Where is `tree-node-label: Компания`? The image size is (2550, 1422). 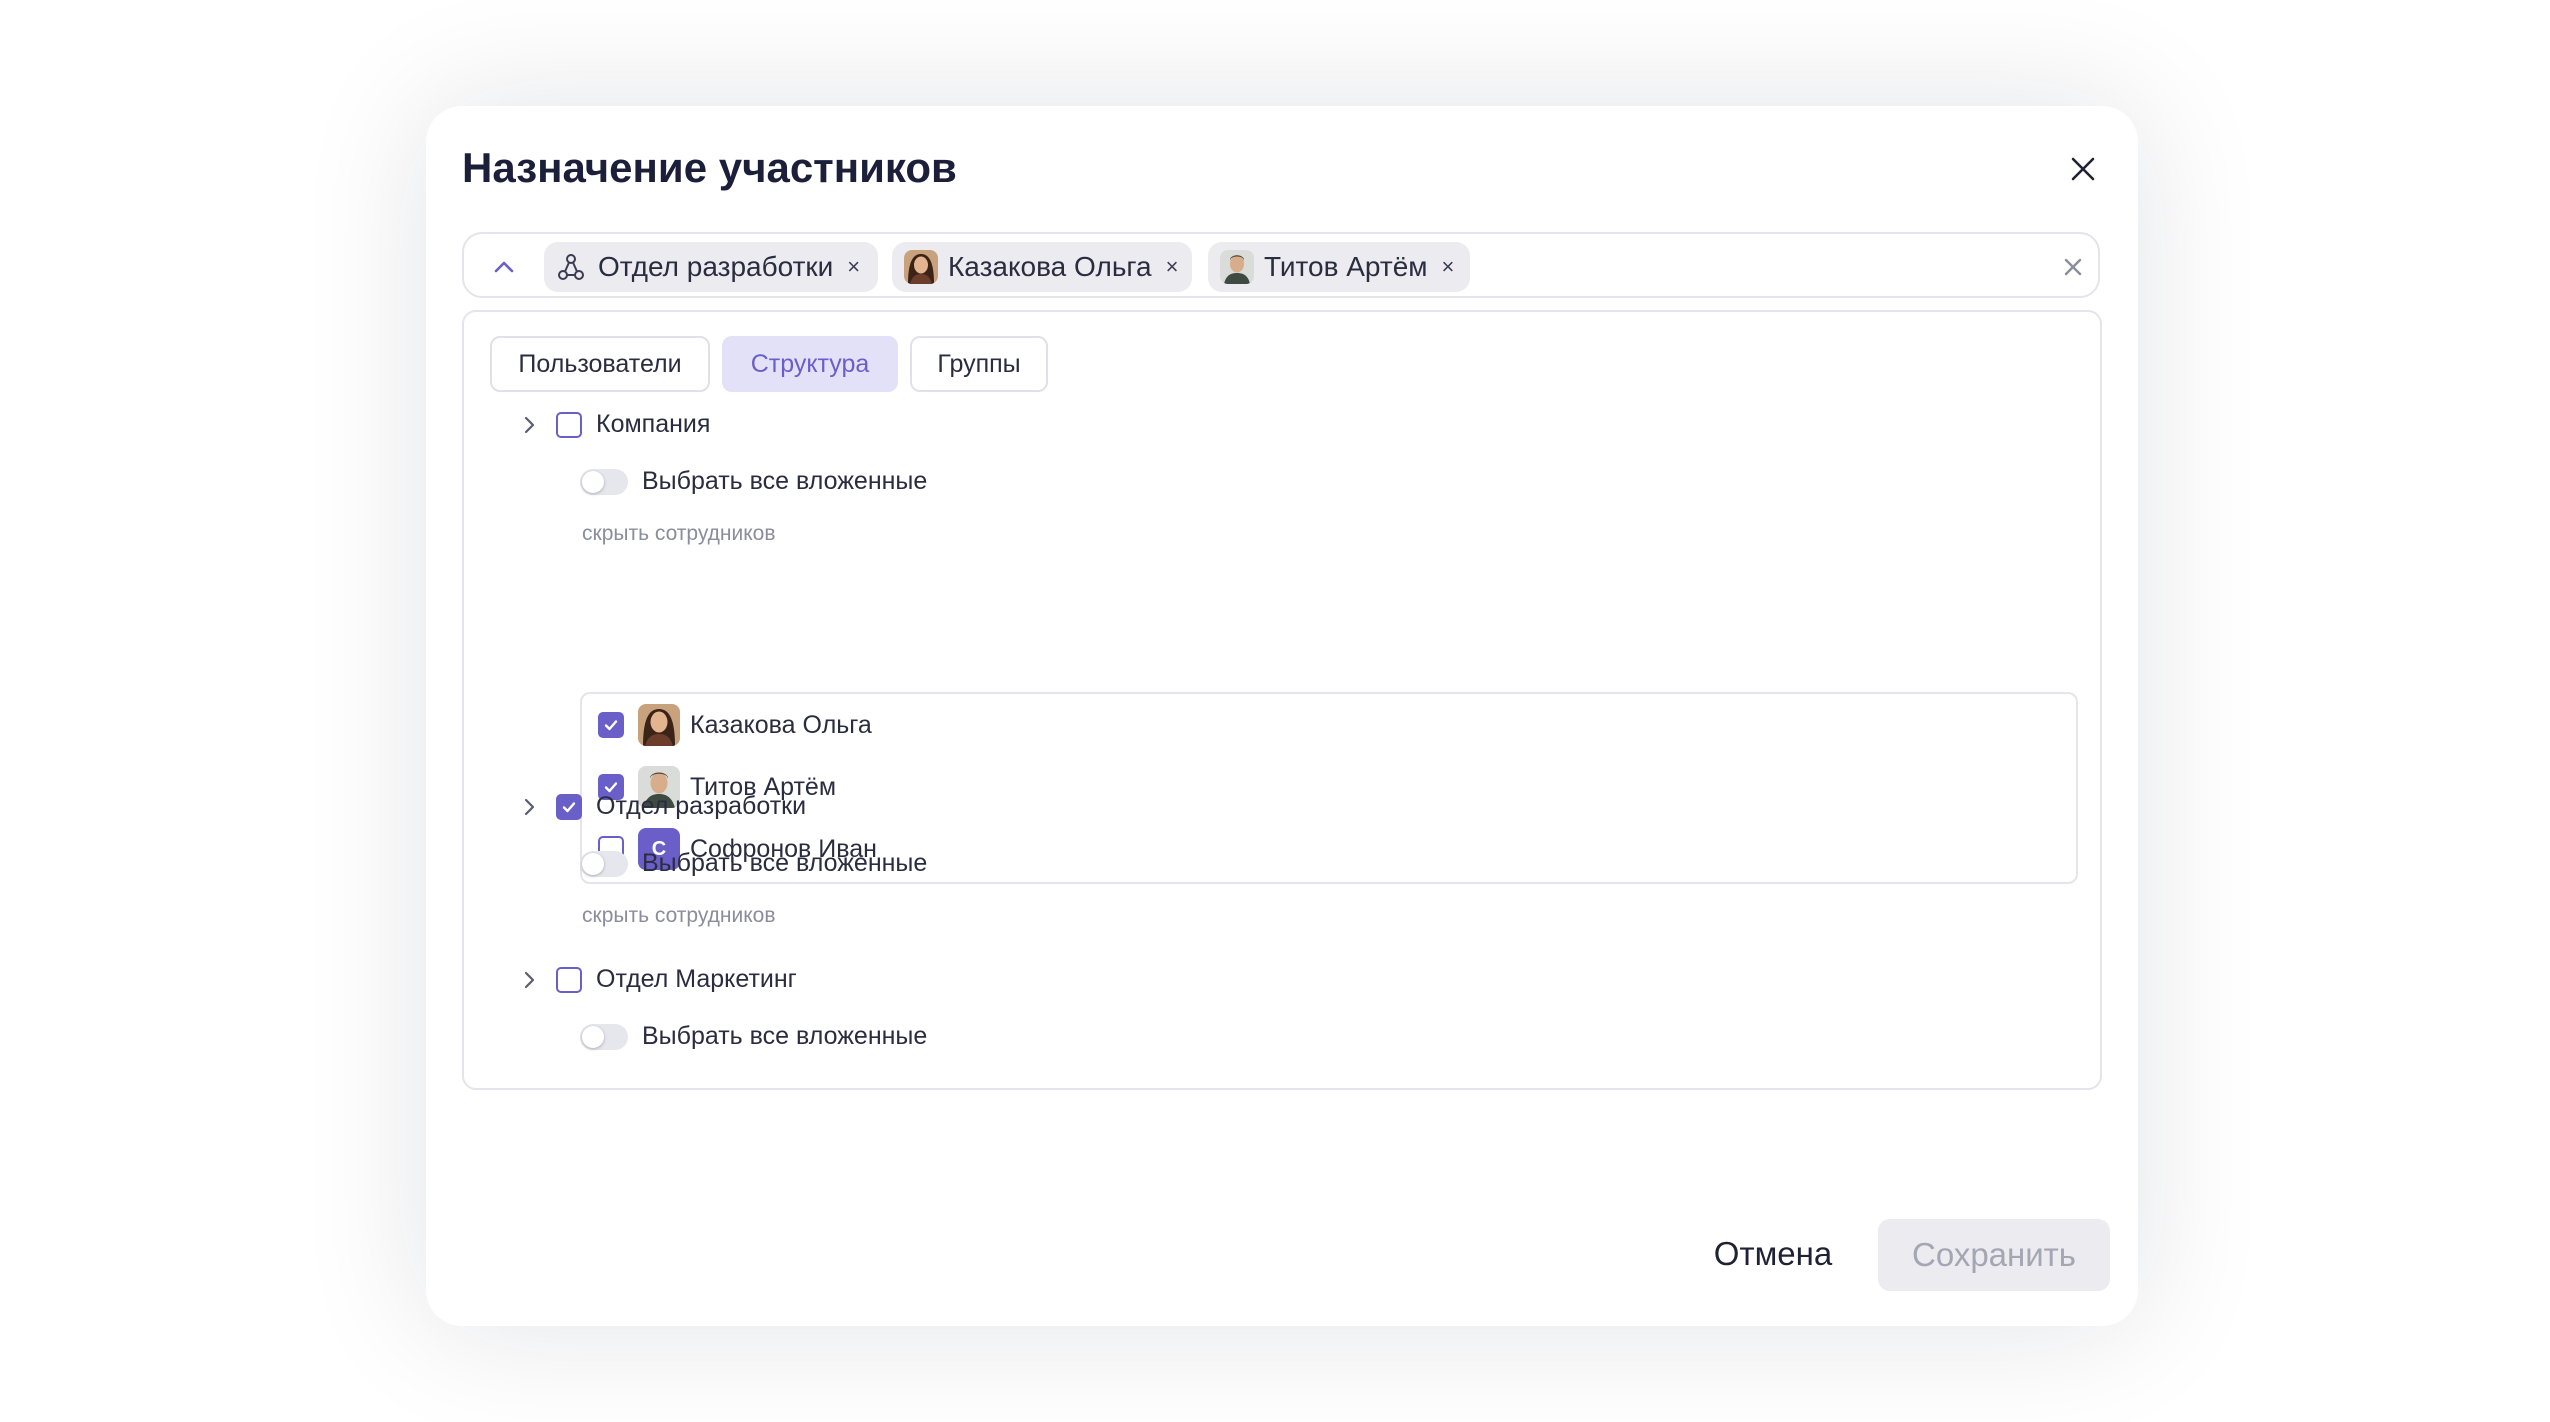 tree-node-label: Компания is located at coordinates (653, 424).